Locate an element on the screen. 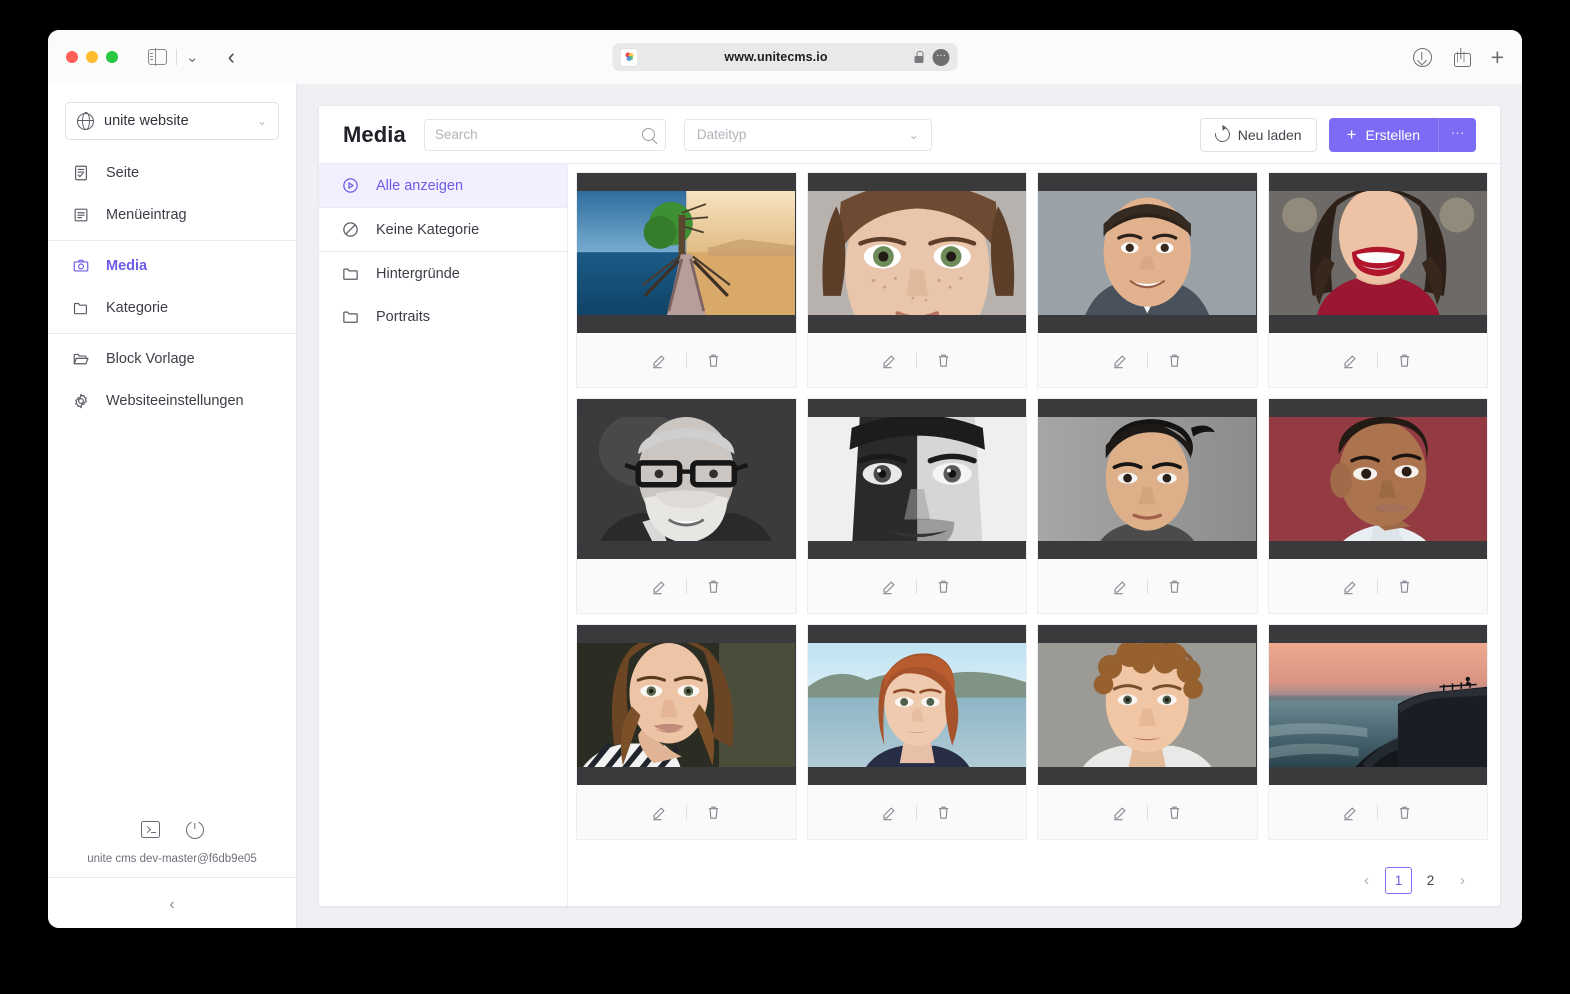 The width and height of the screenshot is (1570, 994). sidebar-item-media: Media is located at coordinates (172, 266).